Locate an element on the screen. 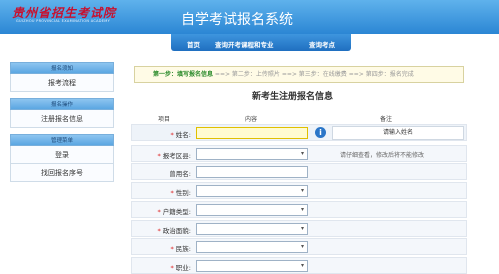 Image resolution: width=499 pixels, height=274 pixels. form-title: 新考生注册报名信息 is located at coordinates (293, 97).